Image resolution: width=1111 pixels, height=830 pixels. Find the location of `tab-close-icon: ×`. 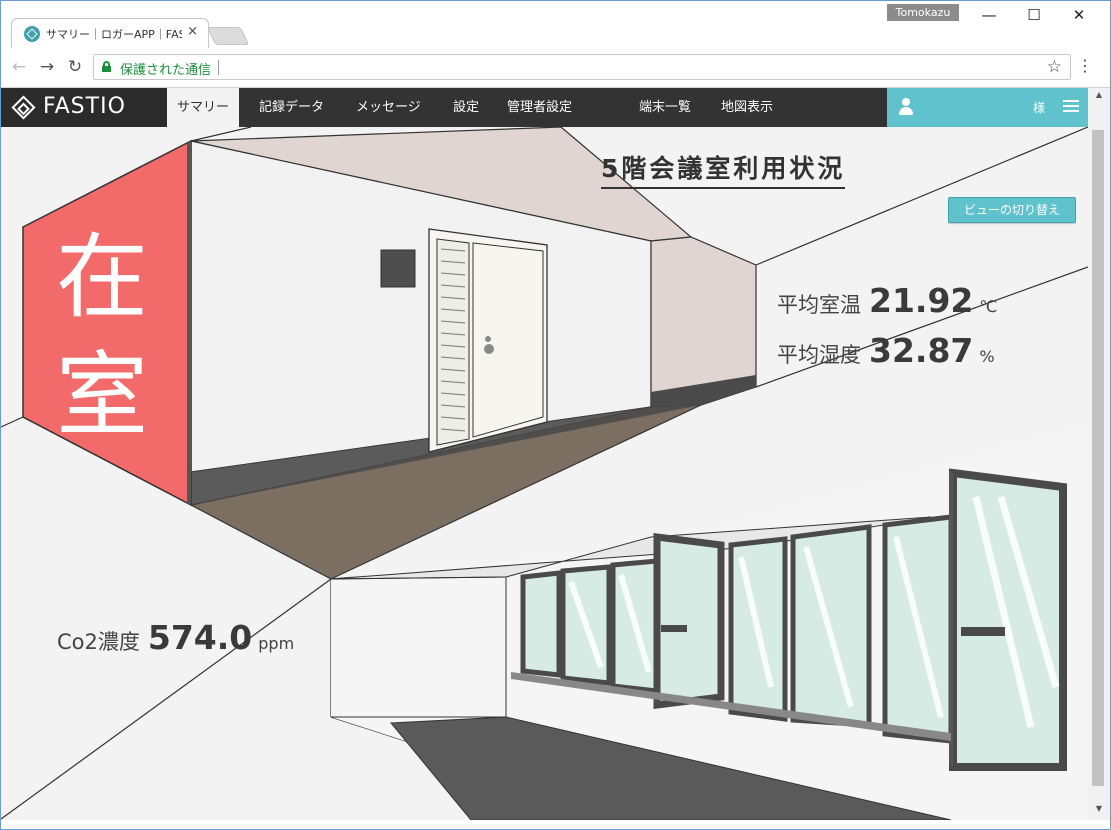

tab-close-icon: × is located at coordinates (192, 31).